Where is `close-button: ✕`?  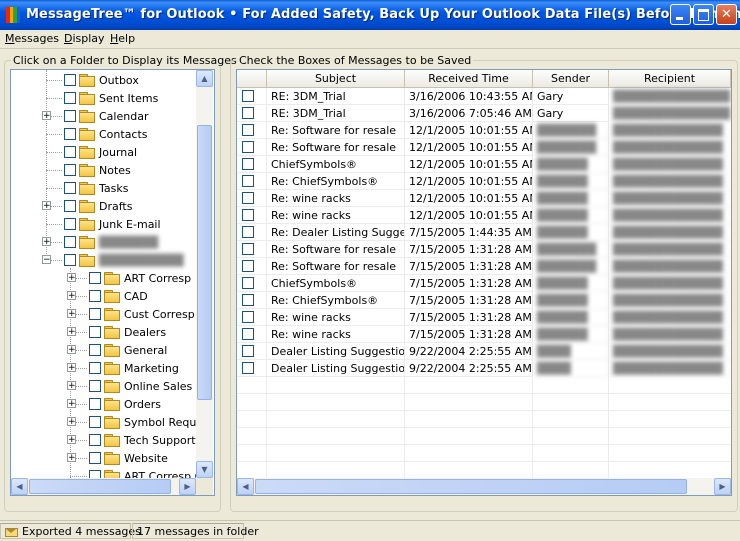 close-button: ✕ is located at coordinates (726, 14).